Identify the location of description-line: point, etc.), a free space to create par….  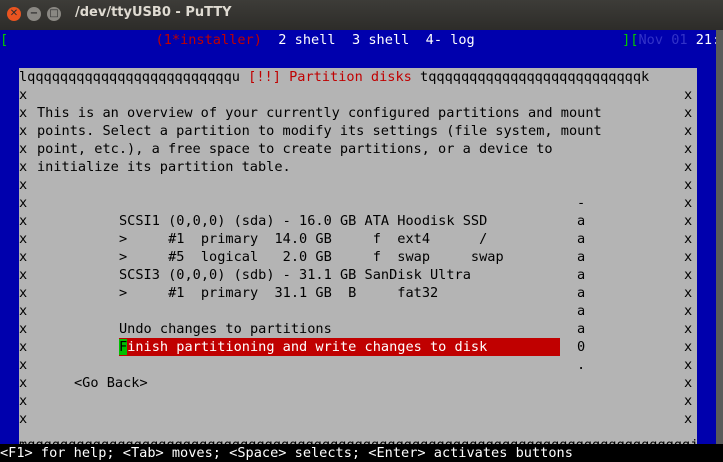
(295, 149).